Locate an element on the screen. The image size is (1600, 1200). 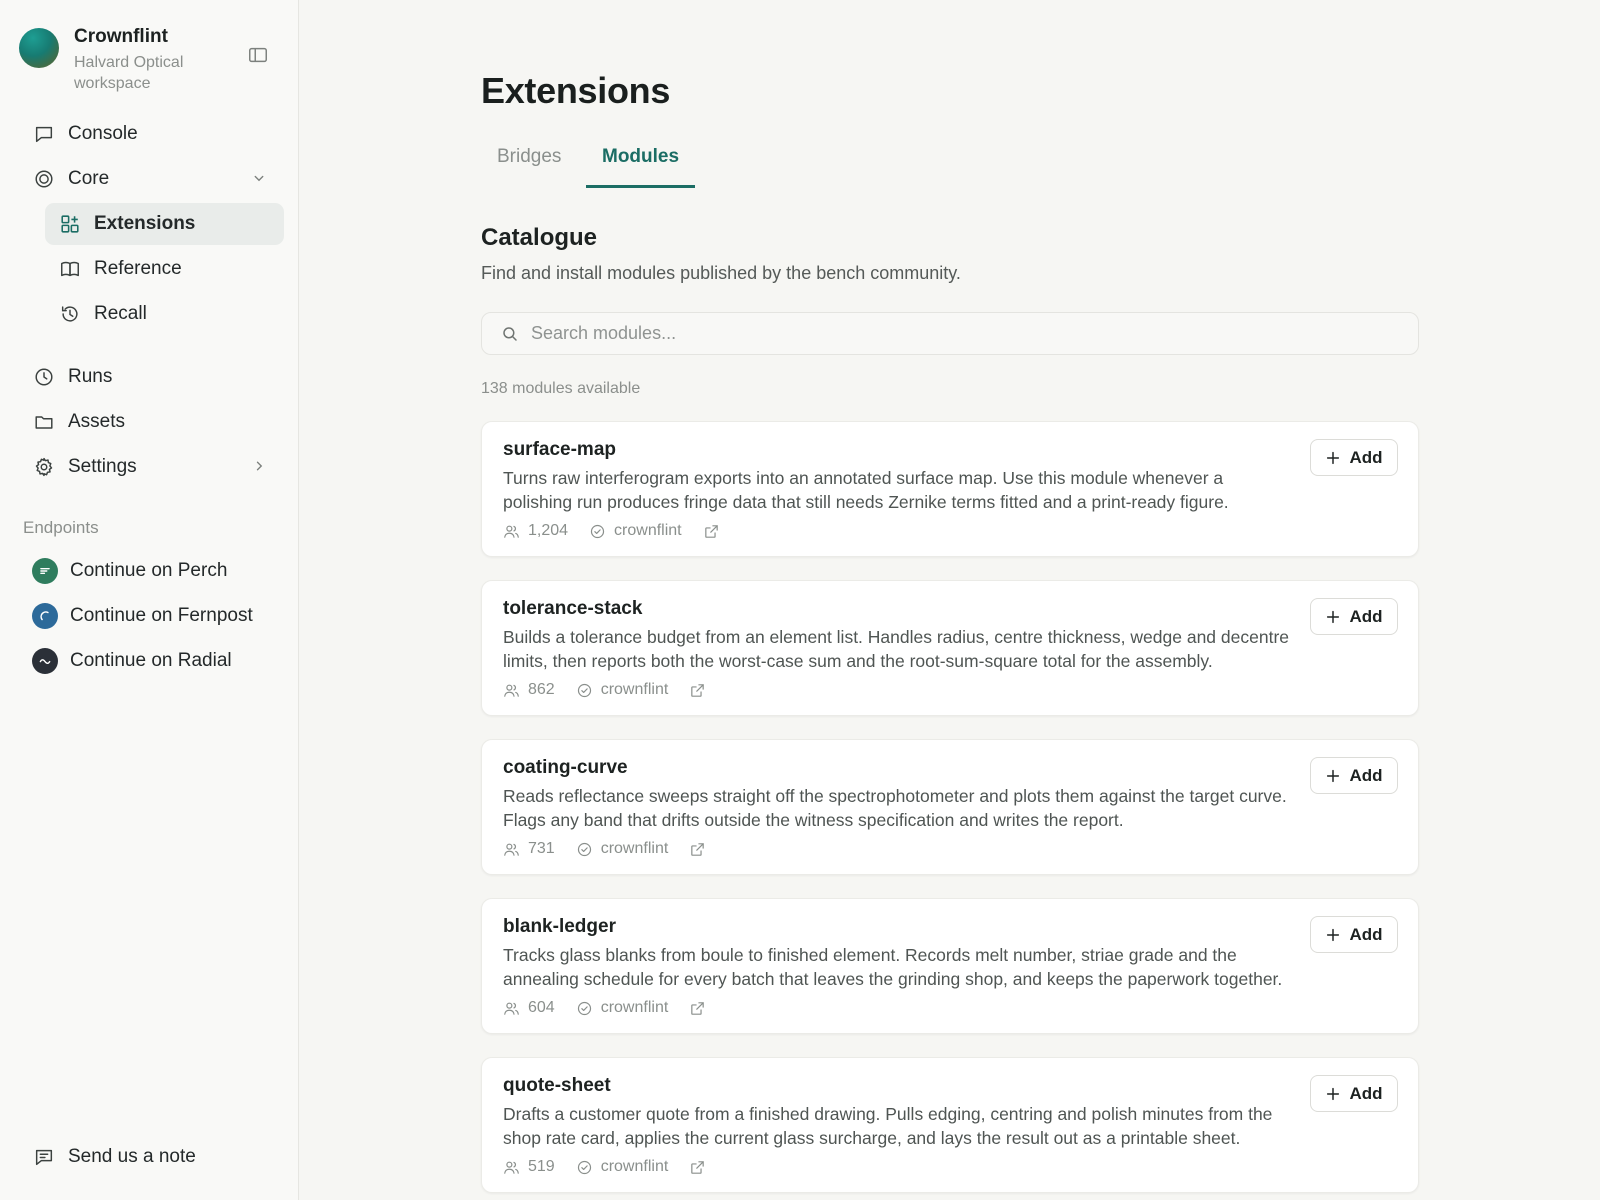
module-name: blank-ledger is located at coordinates (559, 926).